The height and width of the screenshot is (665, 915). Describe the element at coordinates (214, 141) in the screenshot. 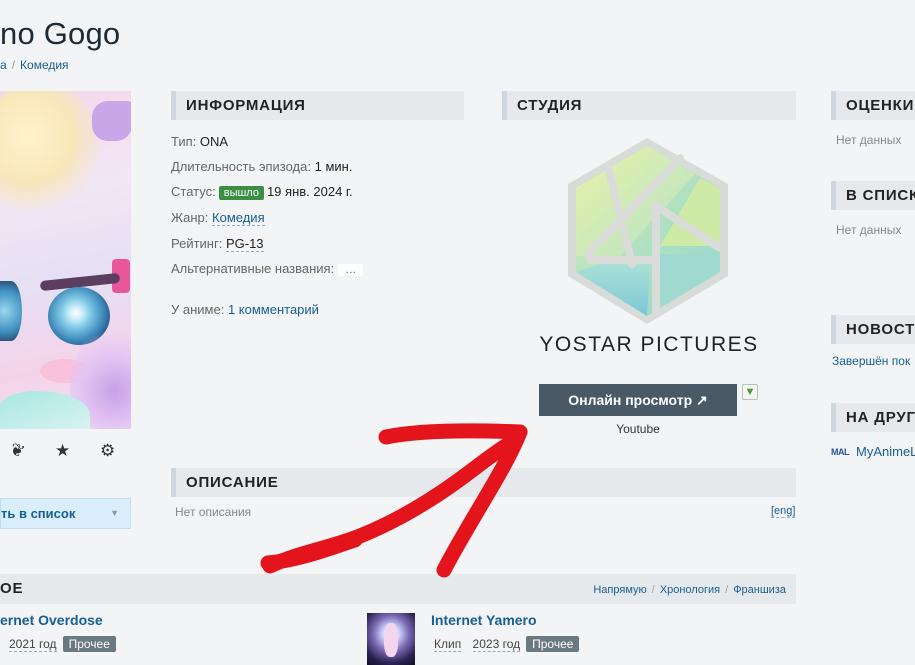

I see `type-value: ONA` at that location.